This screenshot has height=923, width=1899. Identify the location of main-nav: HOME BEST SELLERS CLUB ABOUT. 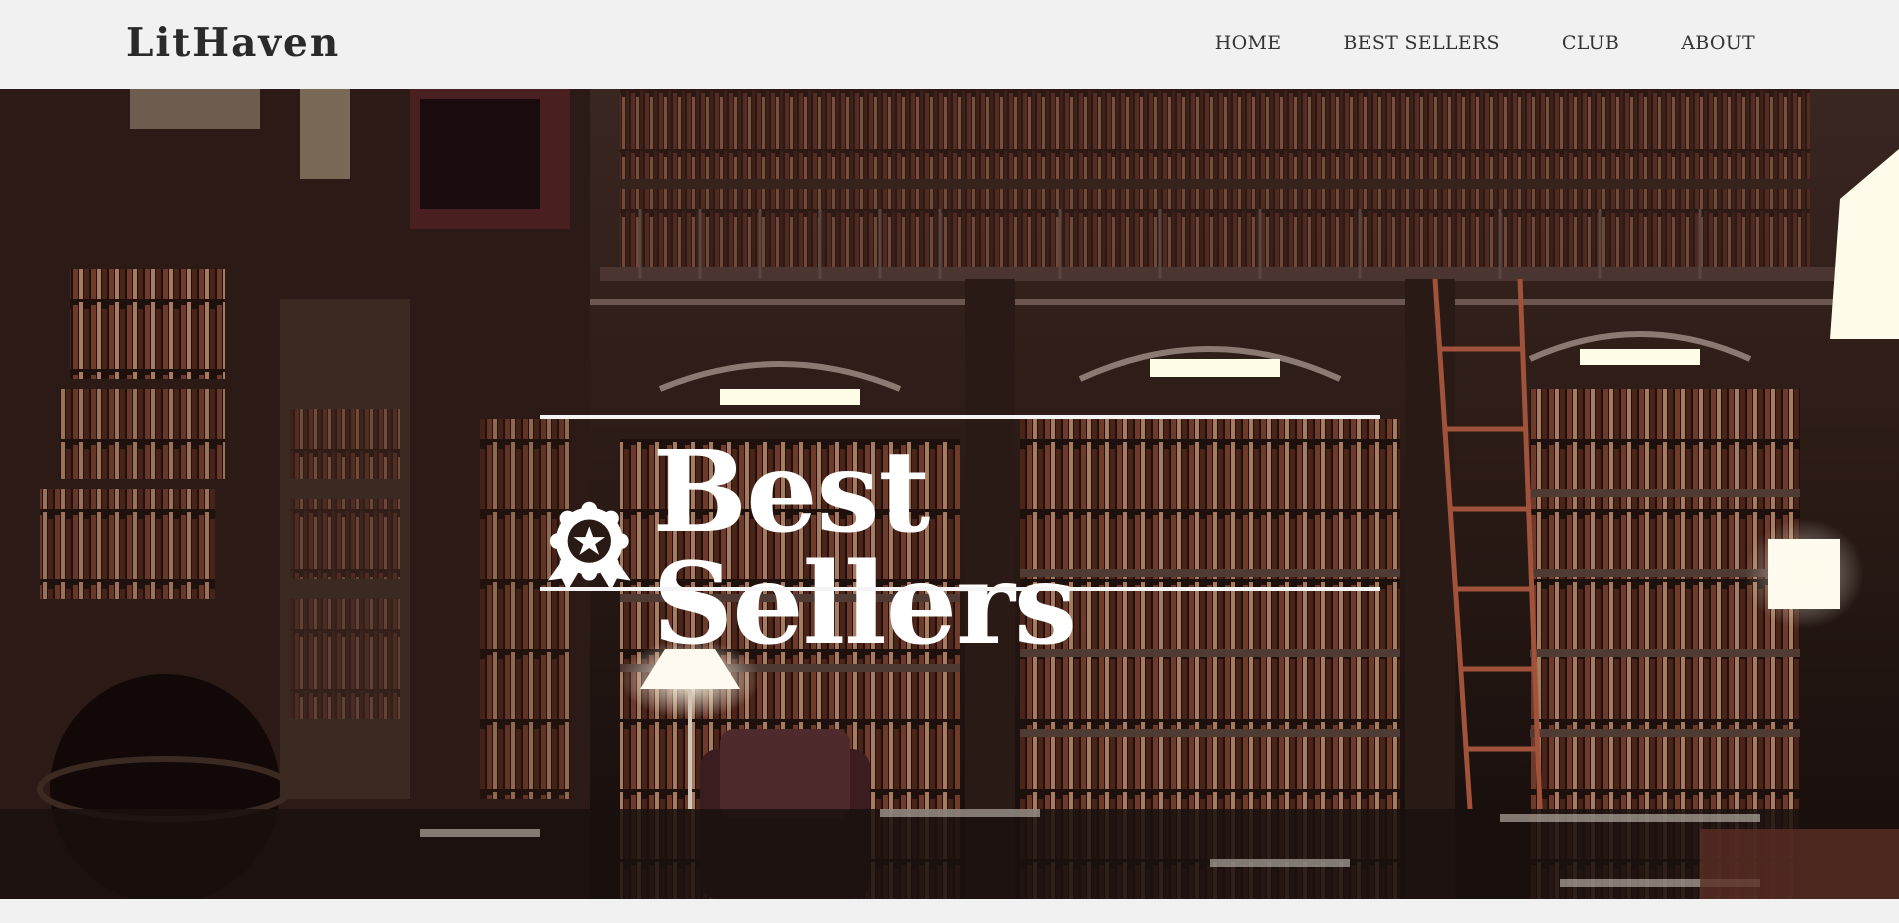
(1454, 43).